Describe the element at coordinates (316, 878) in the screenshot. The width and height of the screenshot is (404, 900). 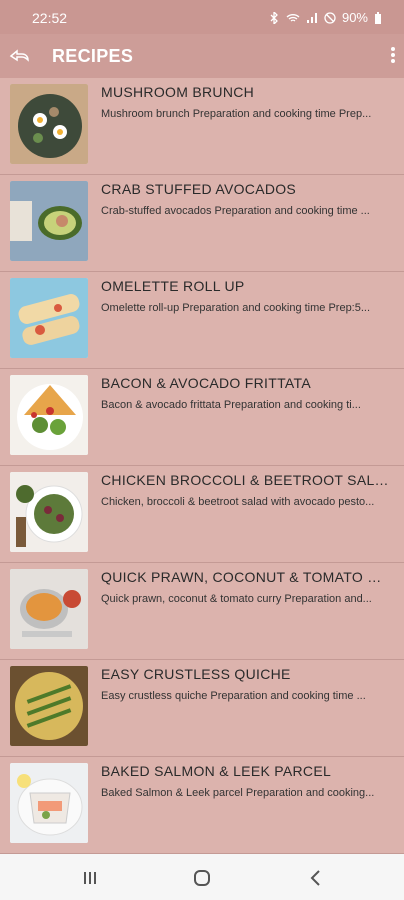
I see `nav-back-icon` at that location.